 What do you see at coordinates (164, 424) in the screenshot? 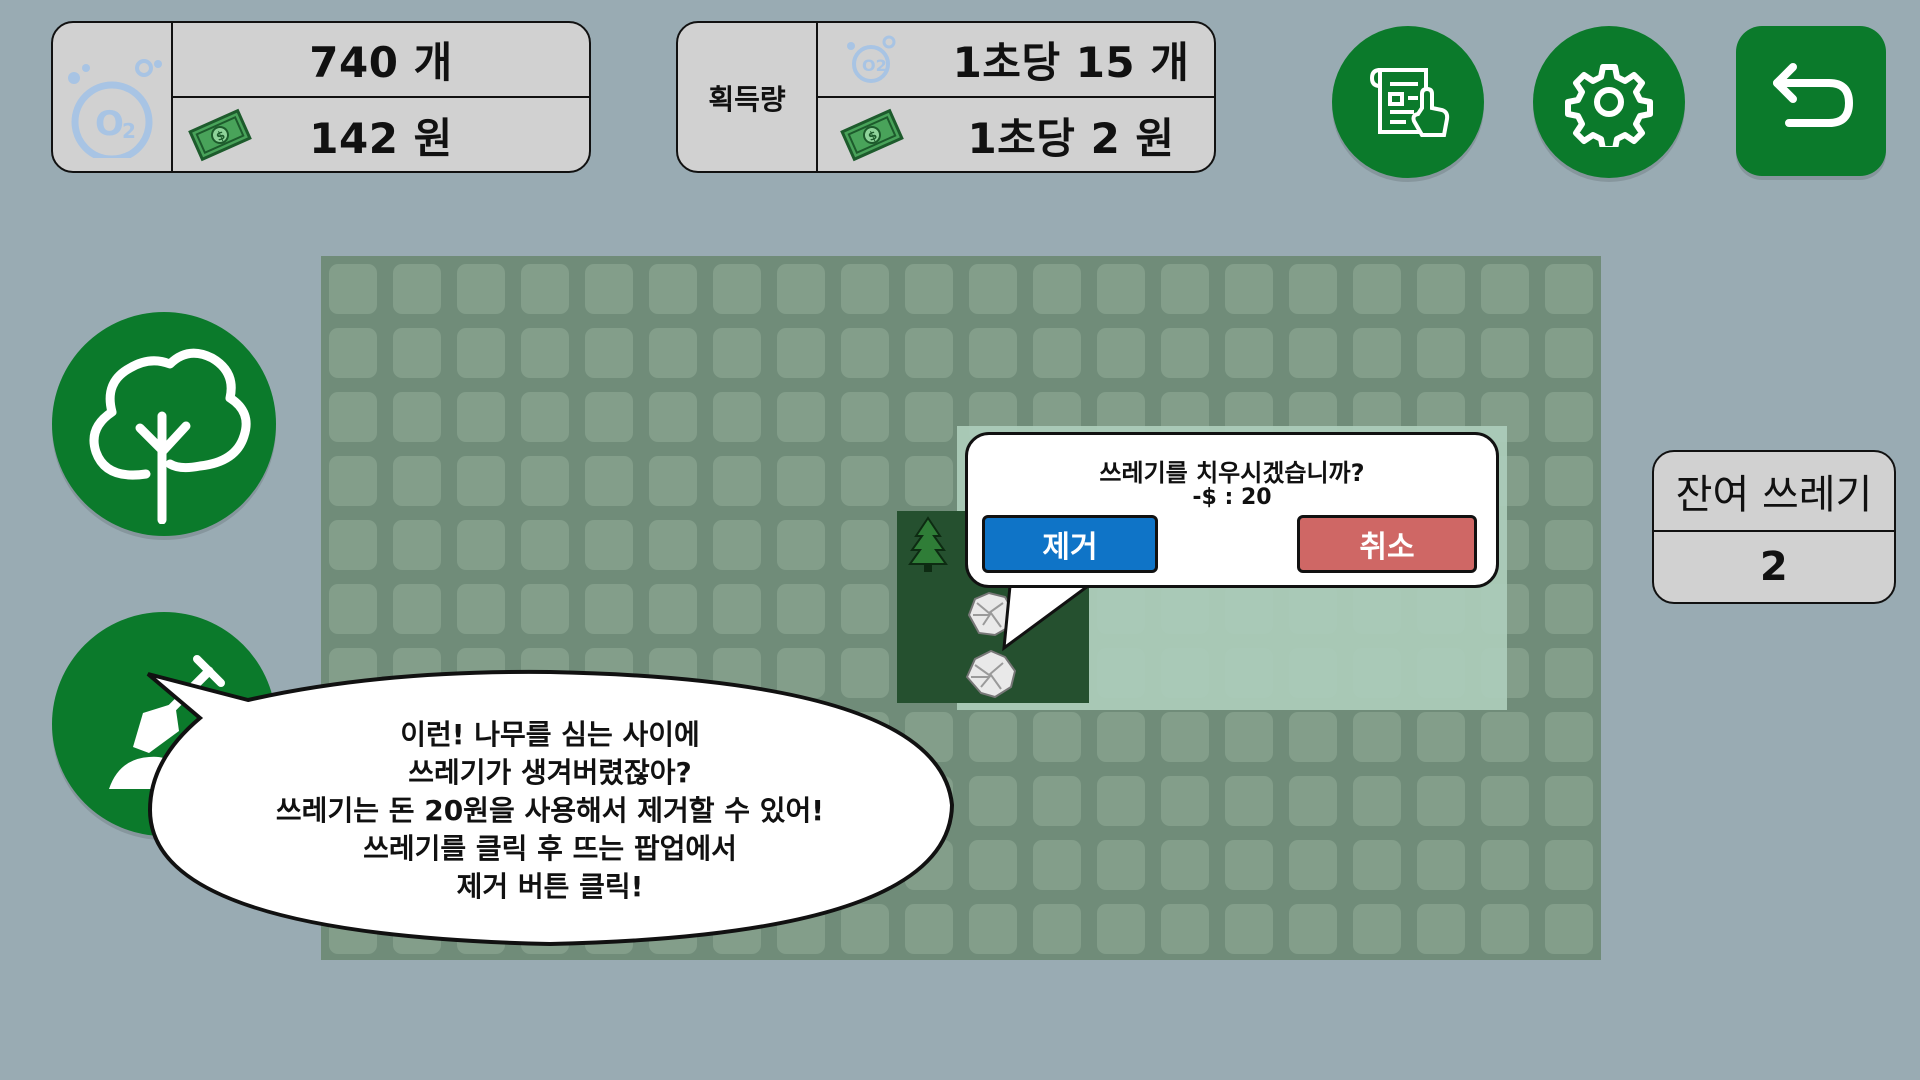
I see `plant-tree-button` at bounding box center [164, 424].